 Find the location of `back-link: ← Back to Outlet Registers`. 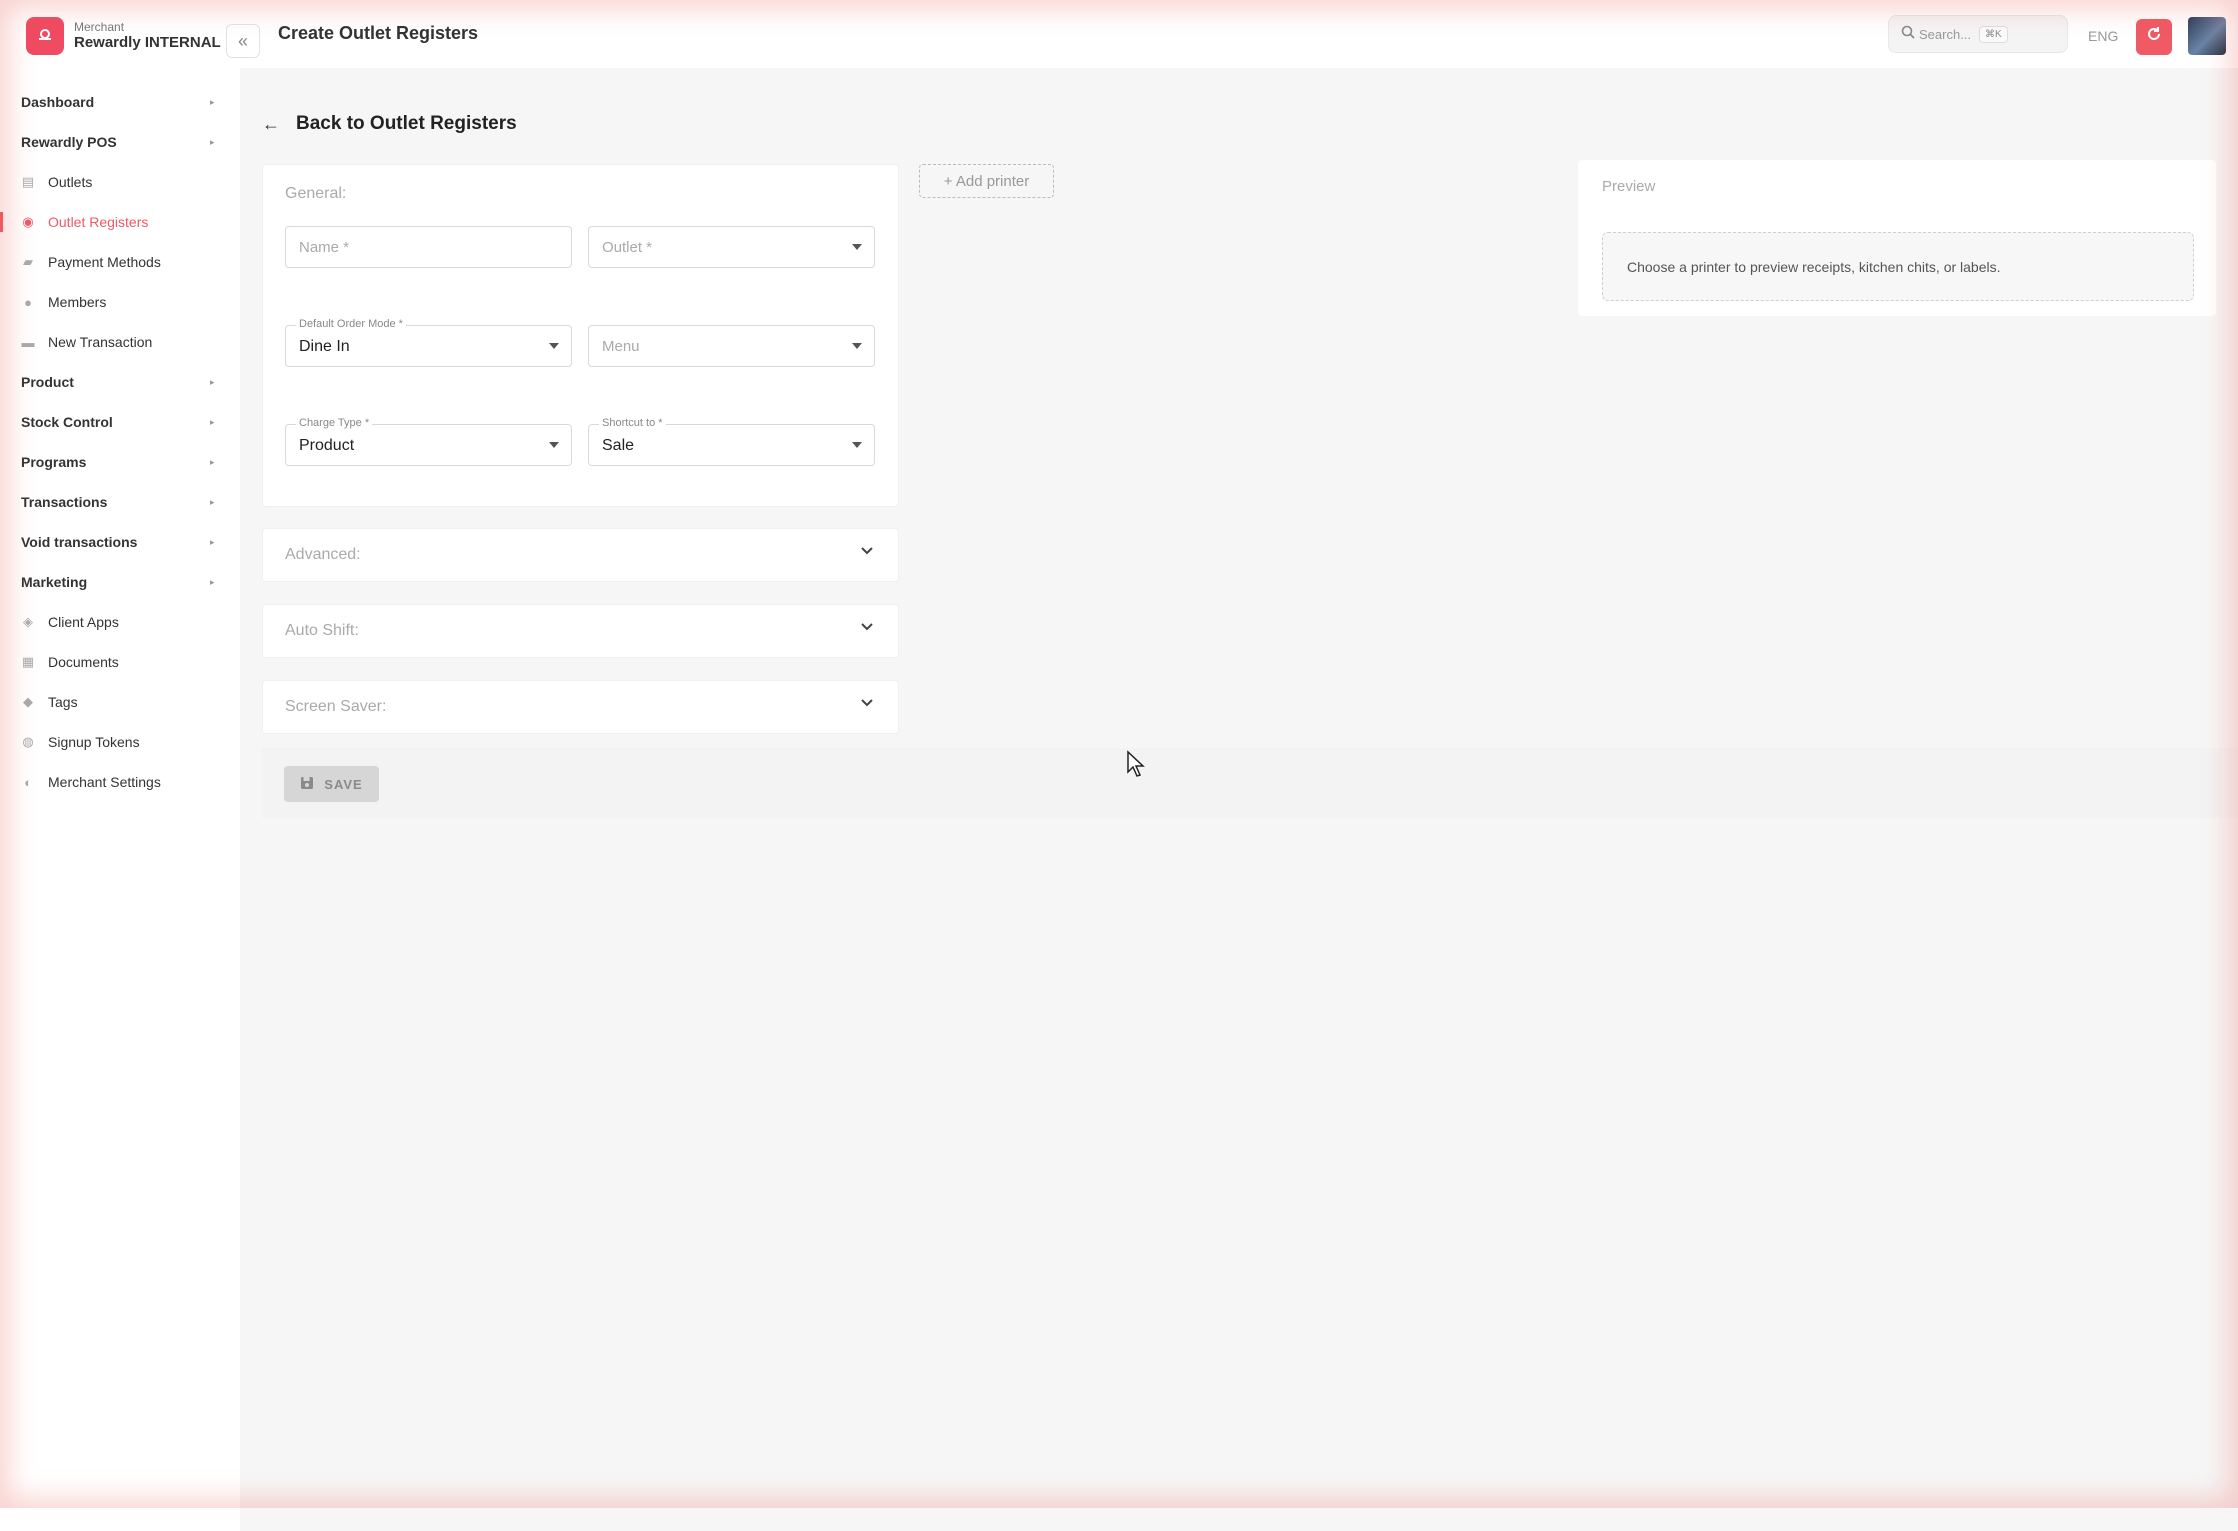

back-link: ← Back to Outlet Registers is located at coordinates (389, 124).